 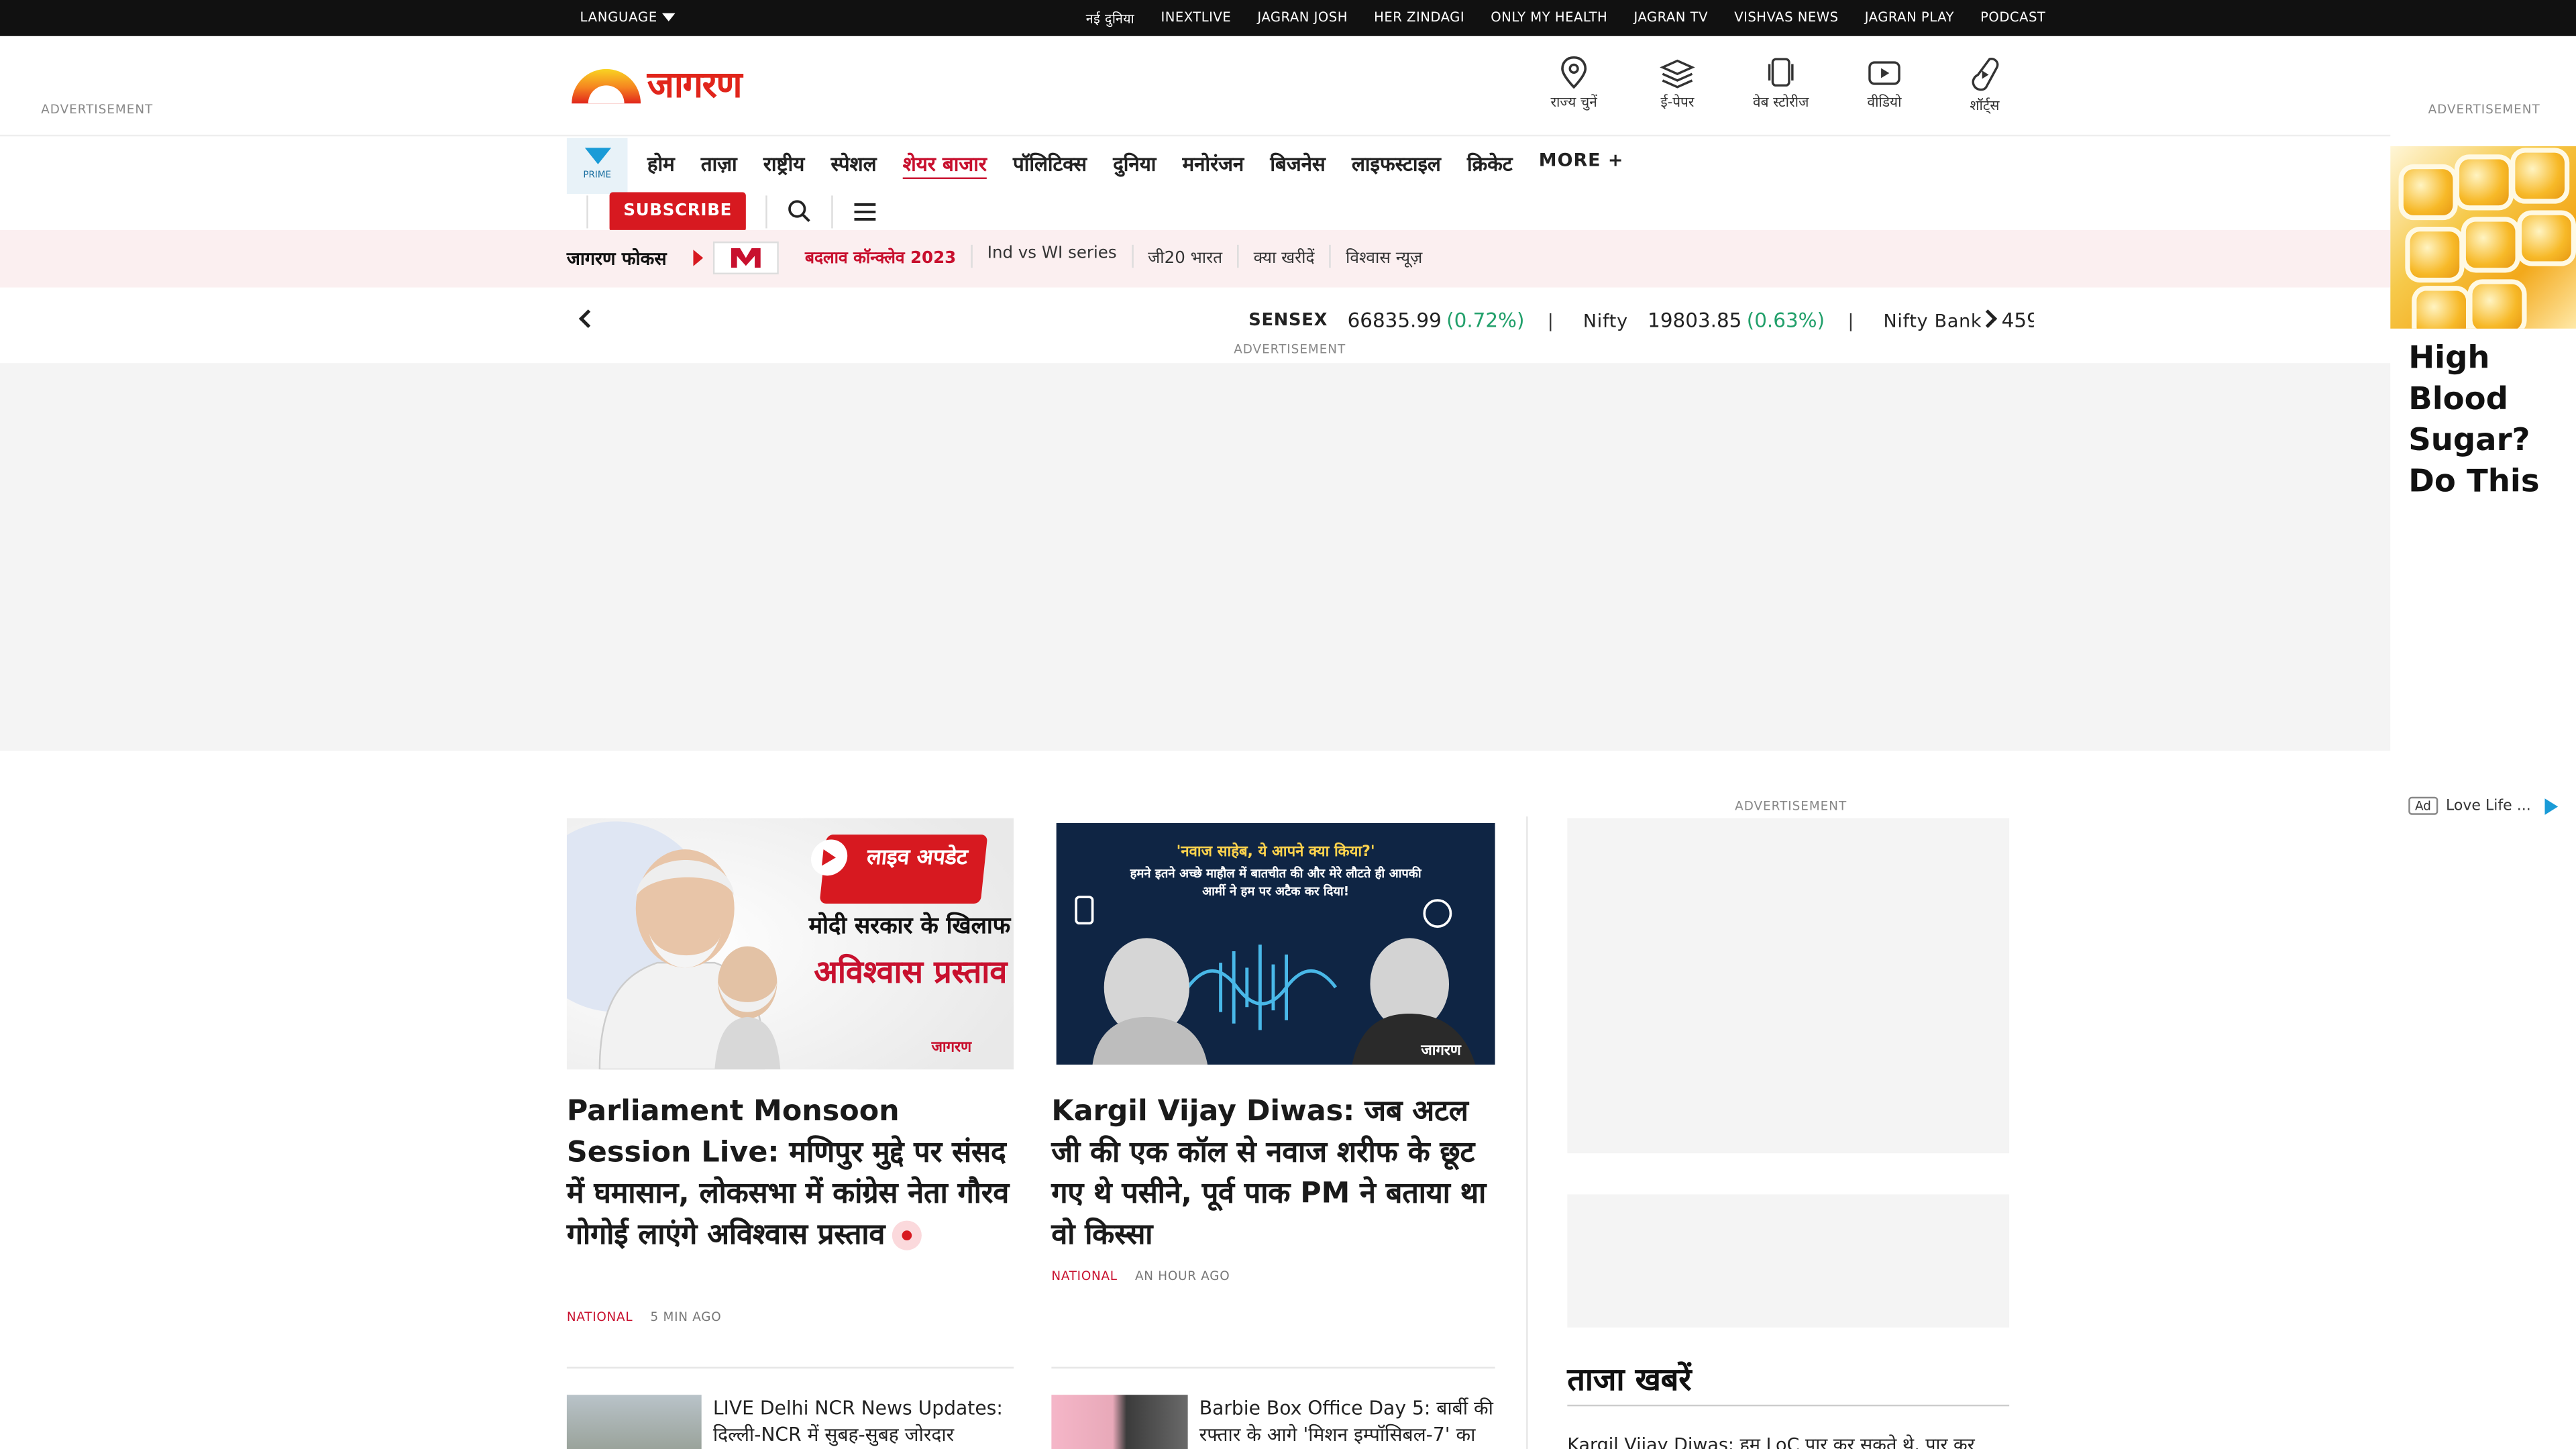 I want to click on chevron-down-icon, so click(x=668, y=17).